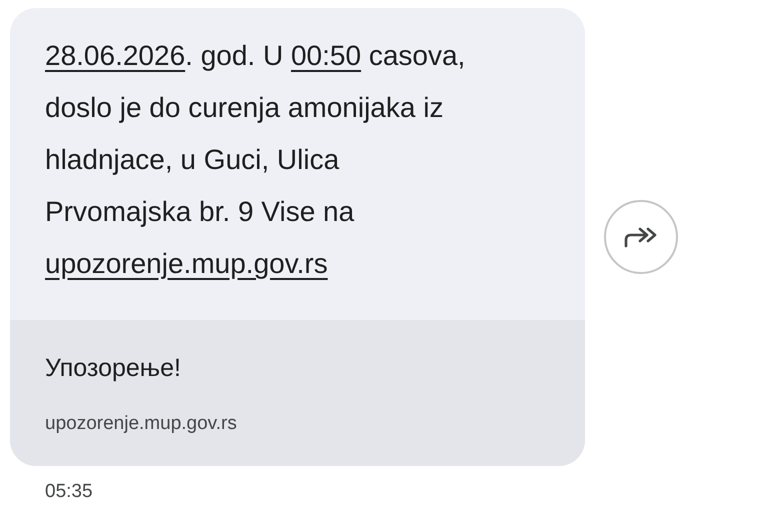  I want to click on preview-url: upozorenje.mup.gov.rs, so click(141, 424).